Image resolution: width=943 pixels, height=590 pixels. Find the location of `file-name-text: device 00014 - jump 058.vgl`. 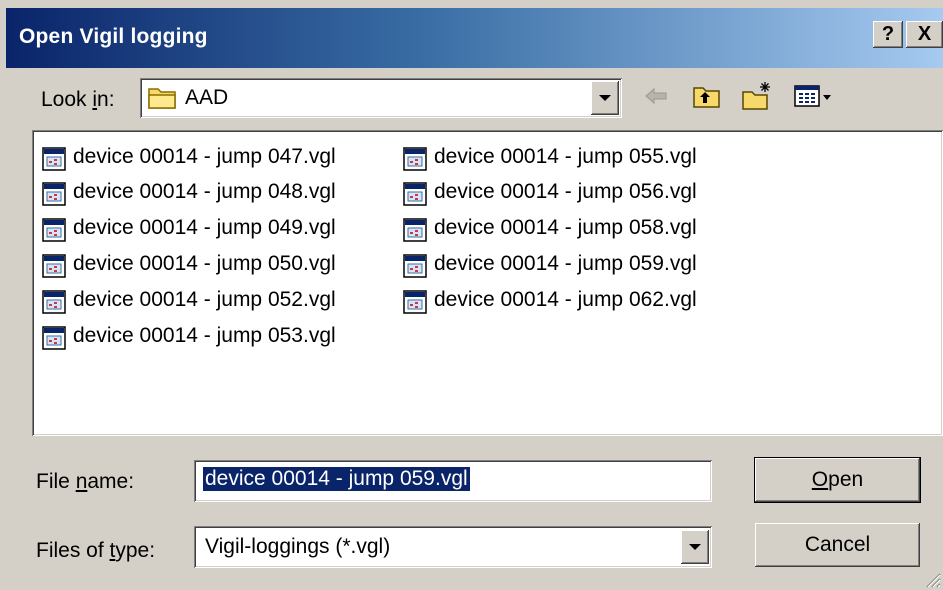

file-name-text: device 00014 - jump 058.vgl is located at coordinates (565, 227).